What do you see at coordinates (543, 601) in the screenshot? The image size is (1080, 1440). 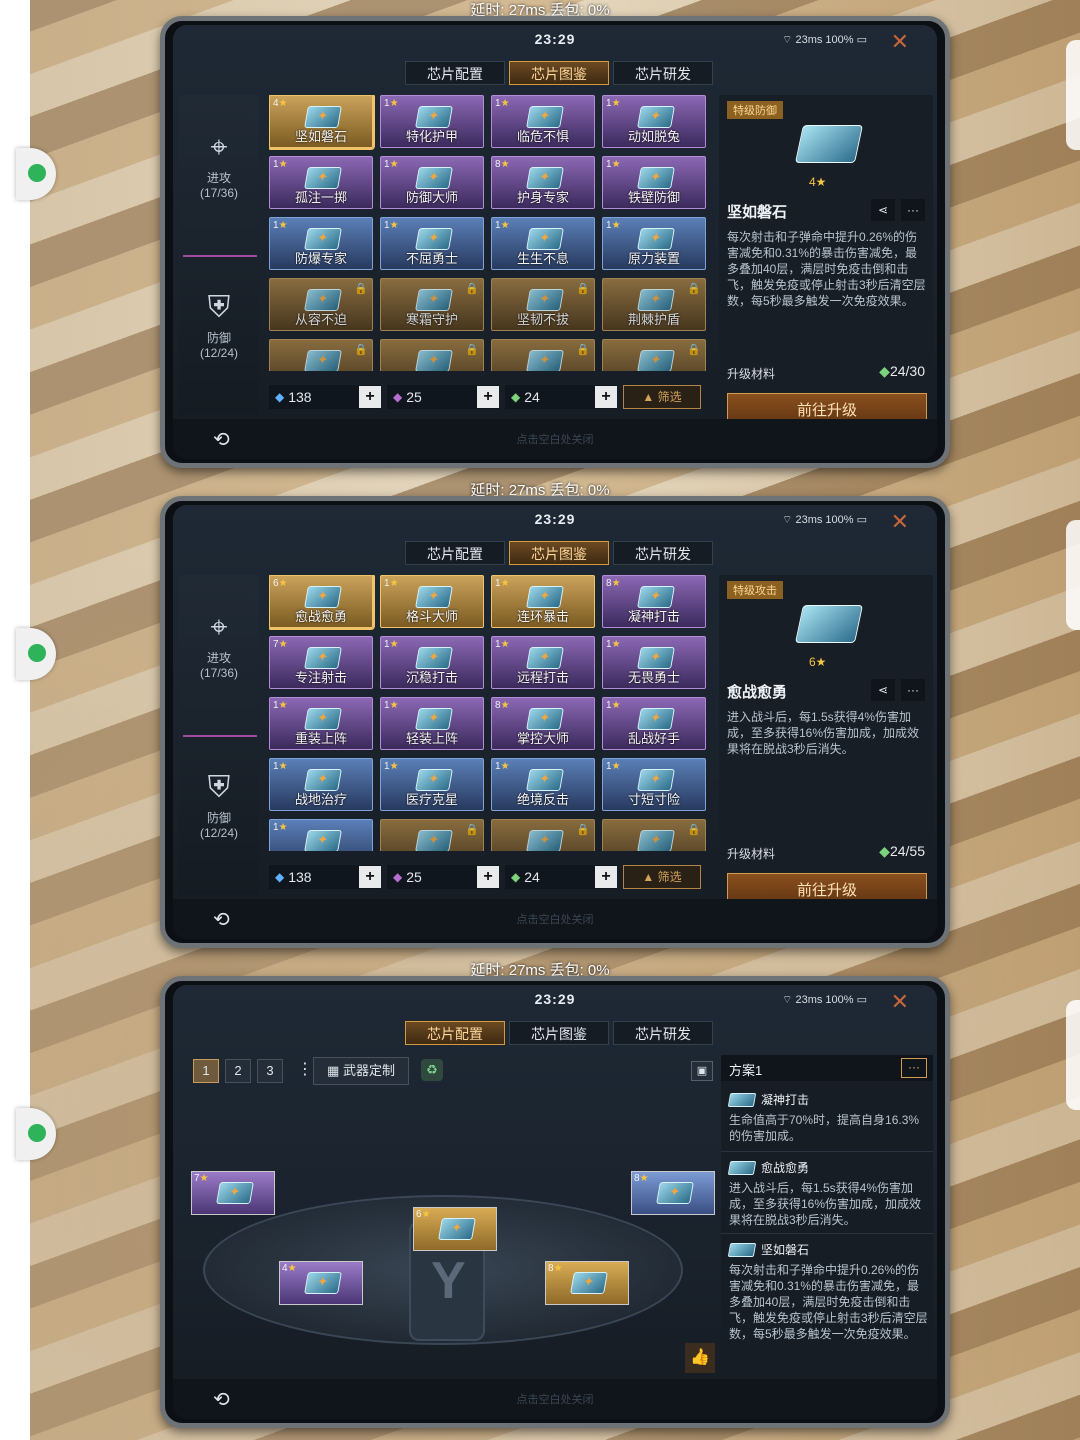 I see `chip-card: 1★ 连环暴击` at bounding box center [543, 601].